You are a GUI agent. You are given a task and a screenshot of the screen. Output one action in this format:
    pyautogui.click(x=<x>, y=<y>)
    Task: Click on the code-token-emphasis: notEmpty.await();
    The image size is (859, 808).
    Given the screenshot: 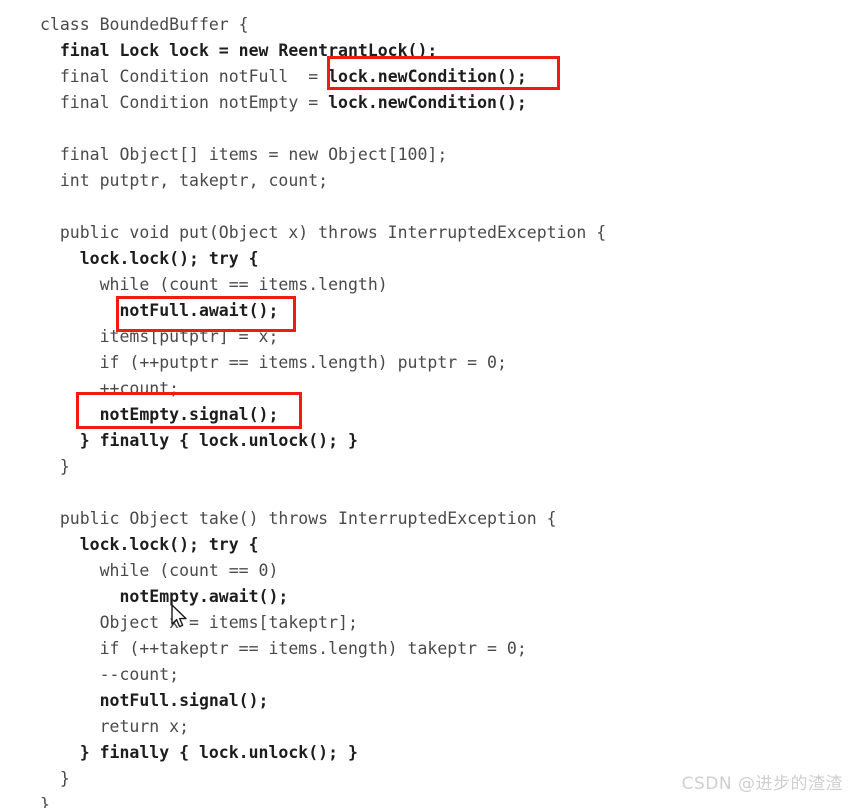 What is the action you would take?
    pyautogui.click(x=164, y=596)
    